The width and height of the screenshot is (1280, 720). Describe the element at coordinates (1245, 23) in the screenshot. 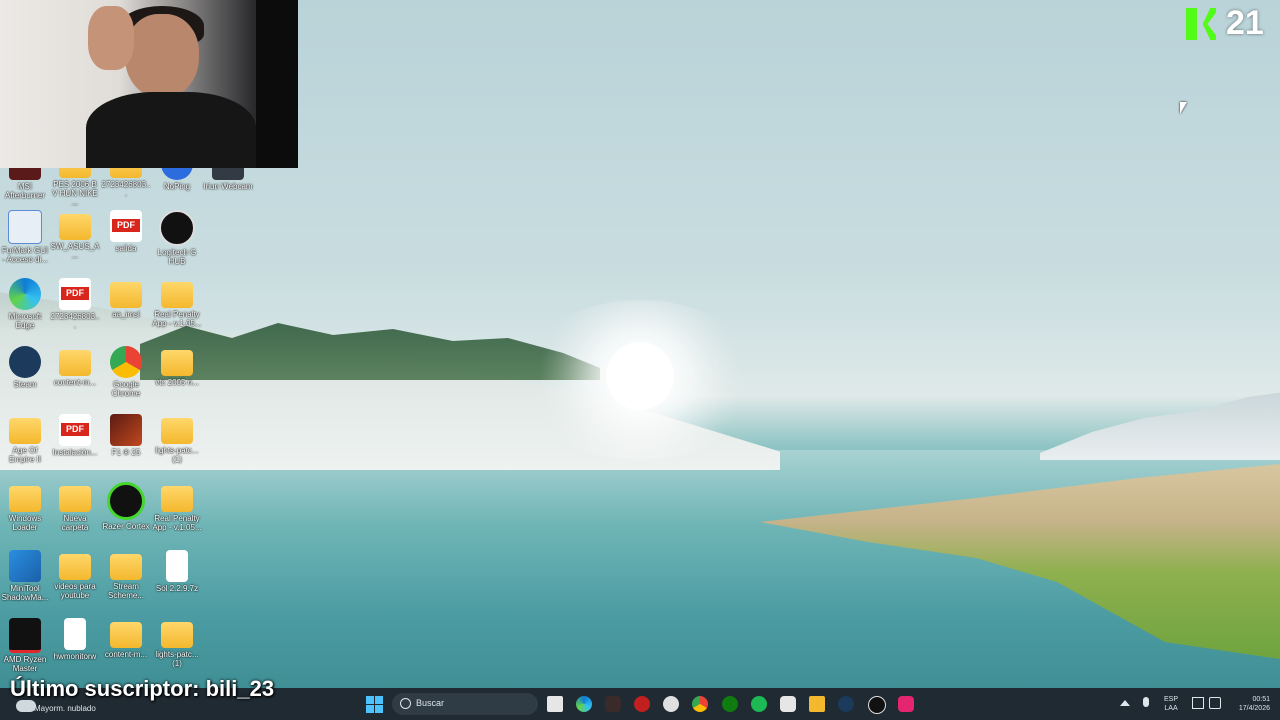

I see `kick-viewer-count: 21` at that location.